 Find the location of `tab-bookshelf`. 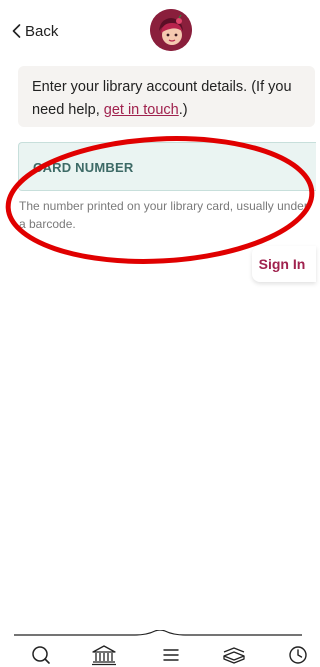

tab-bookshelf is located at coordinates (234, 655).